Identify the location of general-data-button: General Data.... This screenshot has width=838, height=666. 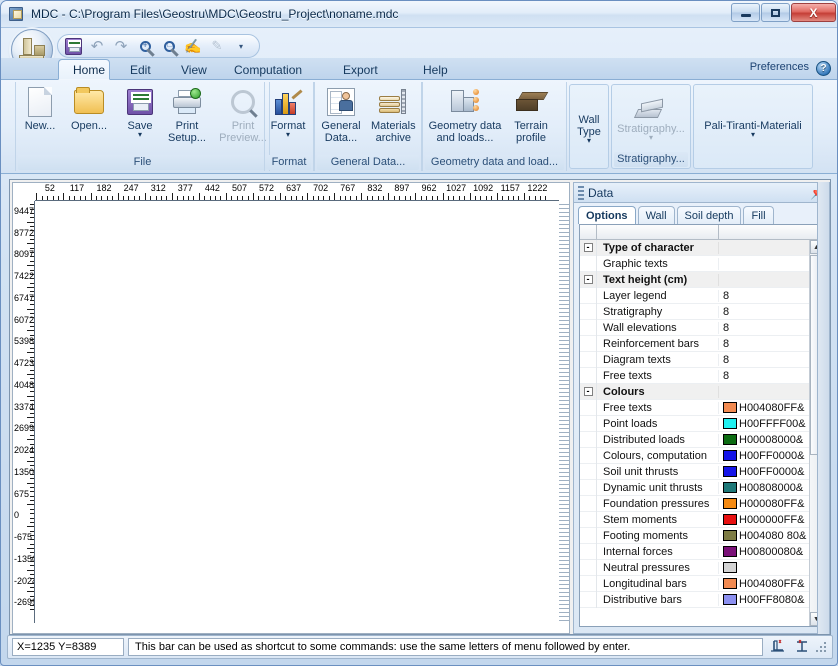
(341, 113).